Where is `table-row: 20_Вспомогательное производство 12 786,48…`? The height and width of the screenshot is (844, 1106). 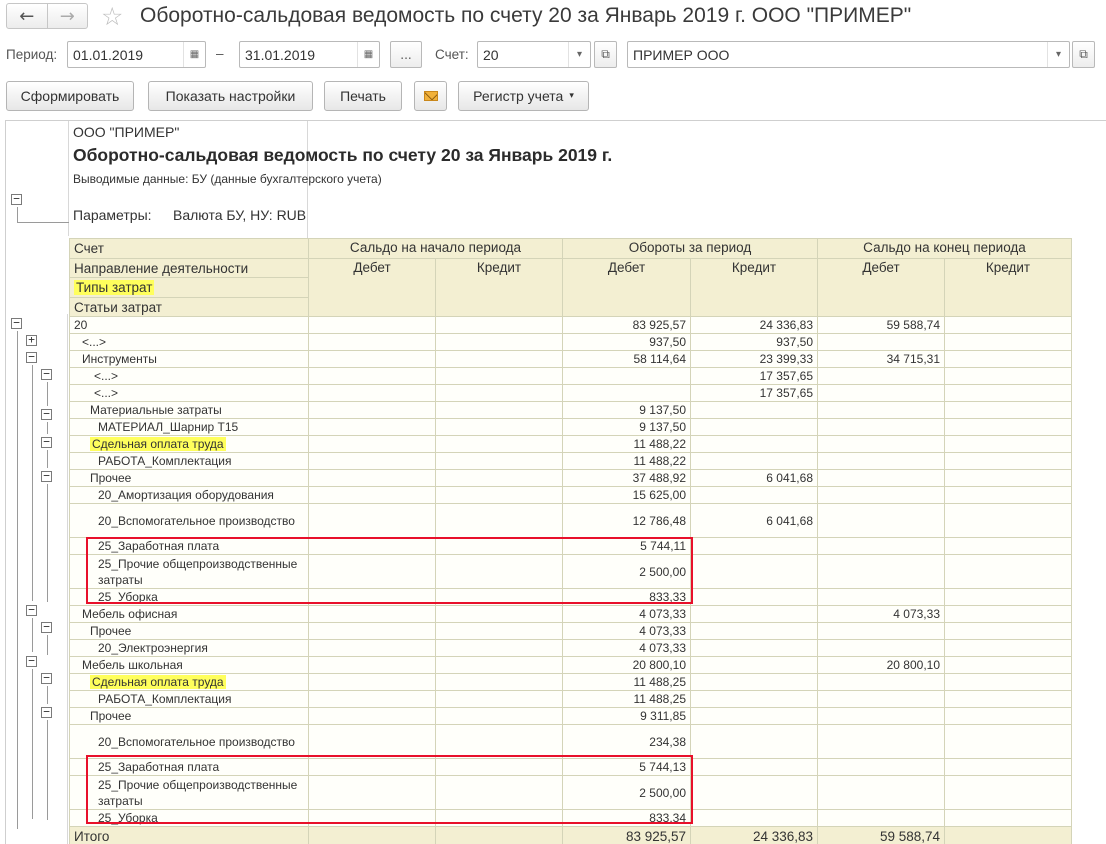
table-row: 20_Вспомогательное производство 12 786,48… is located at coordinates (570, 520).